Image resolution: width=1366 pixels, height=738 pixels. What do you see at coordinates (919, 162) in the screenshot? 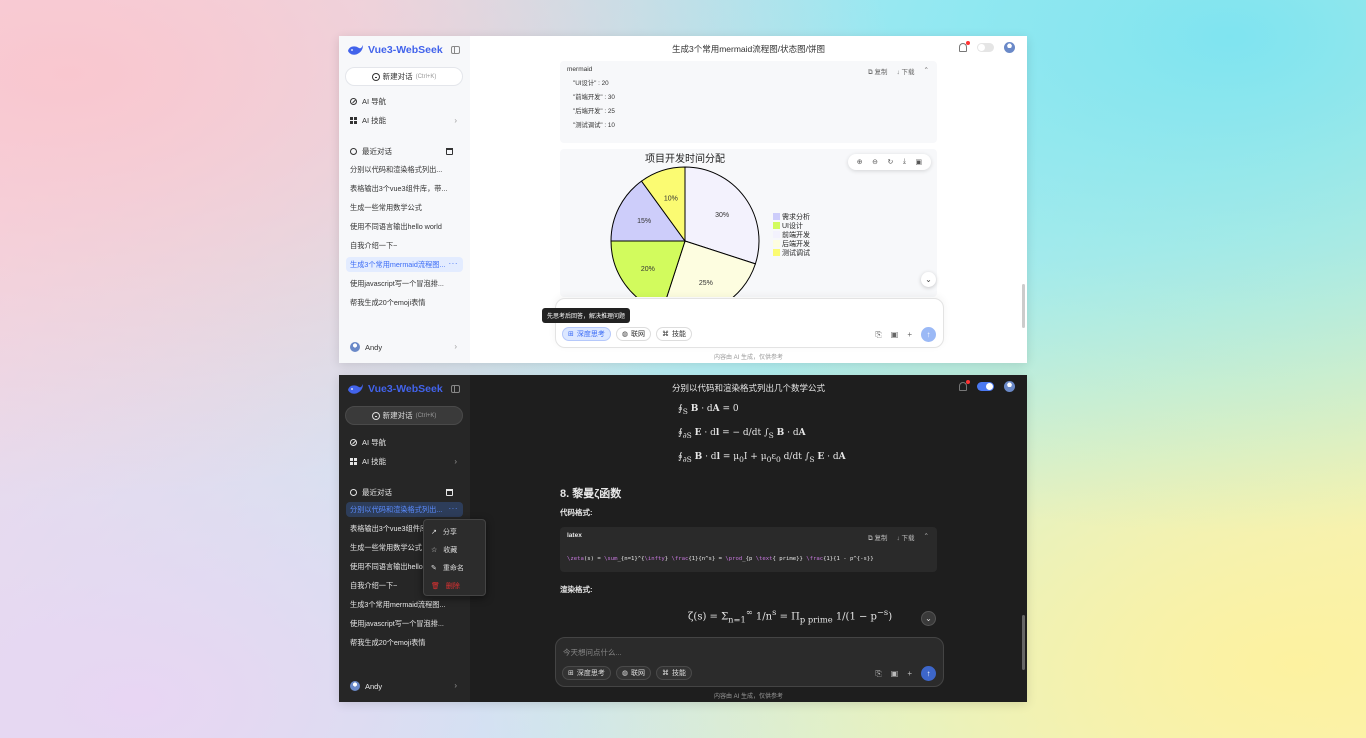
I see `image-icon: ▣` at bounding box center [919, 162].